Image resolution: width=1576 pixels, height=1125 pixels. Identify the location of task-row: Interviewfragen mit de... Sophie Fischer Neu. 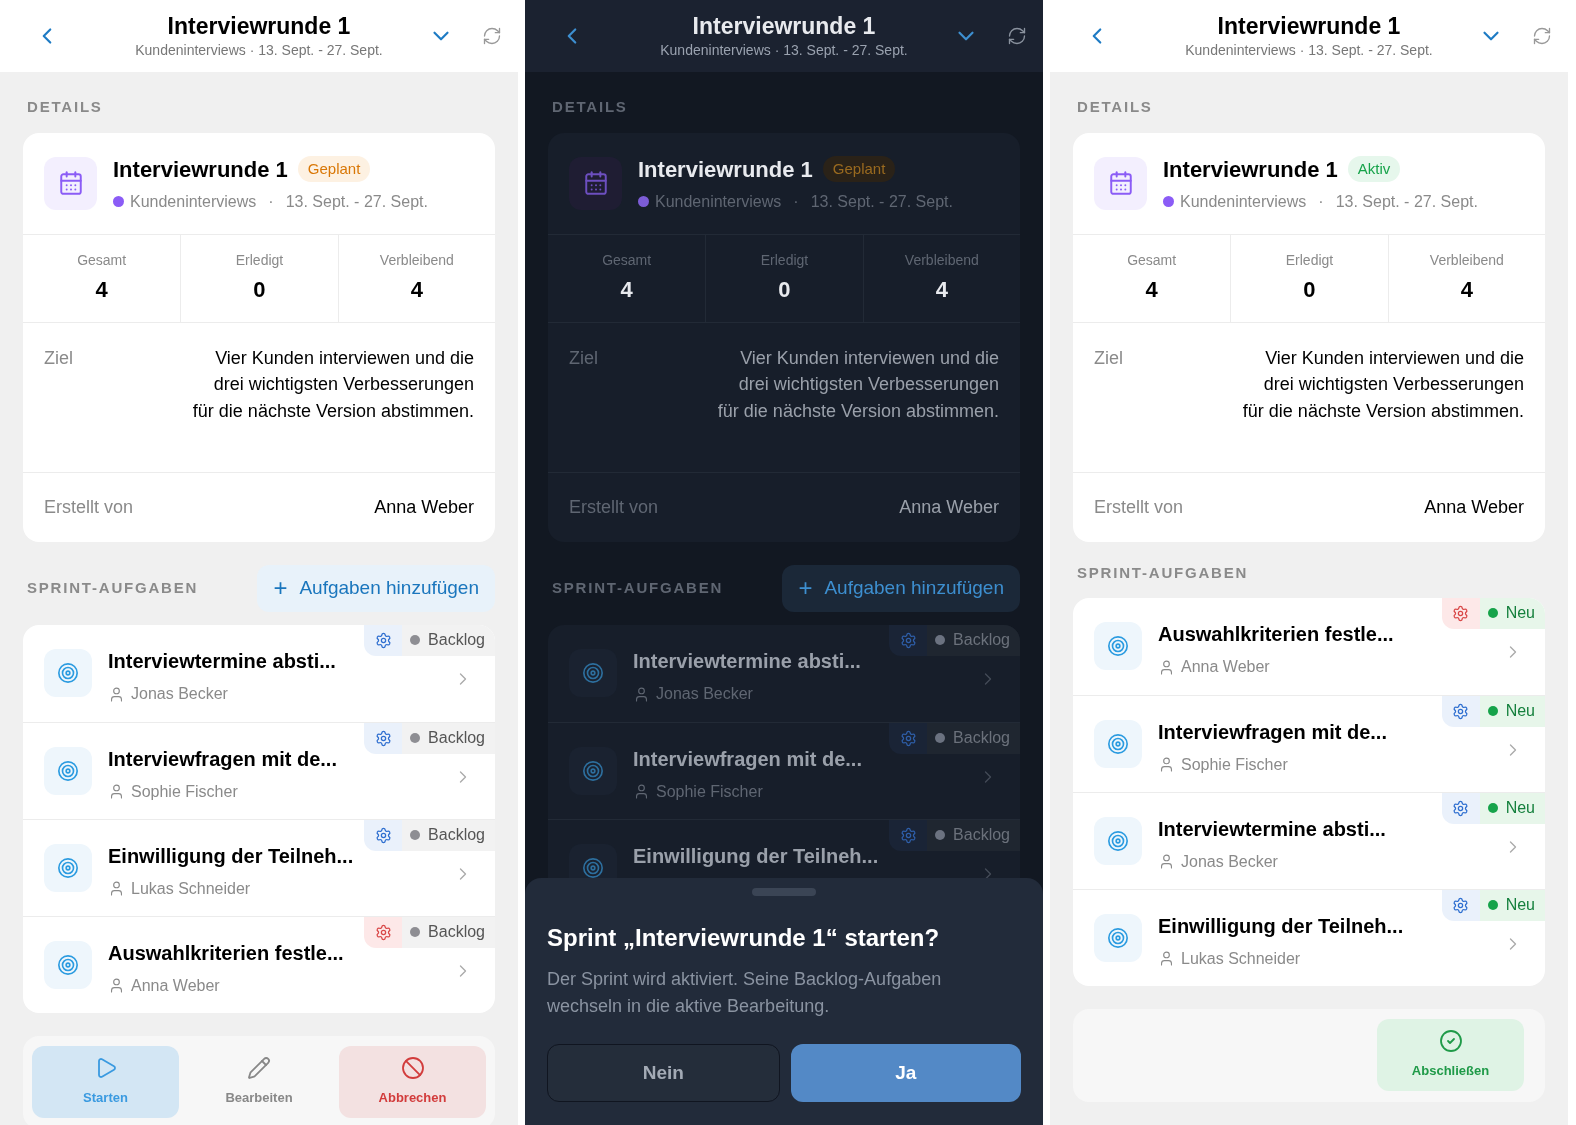
(1309, 743).